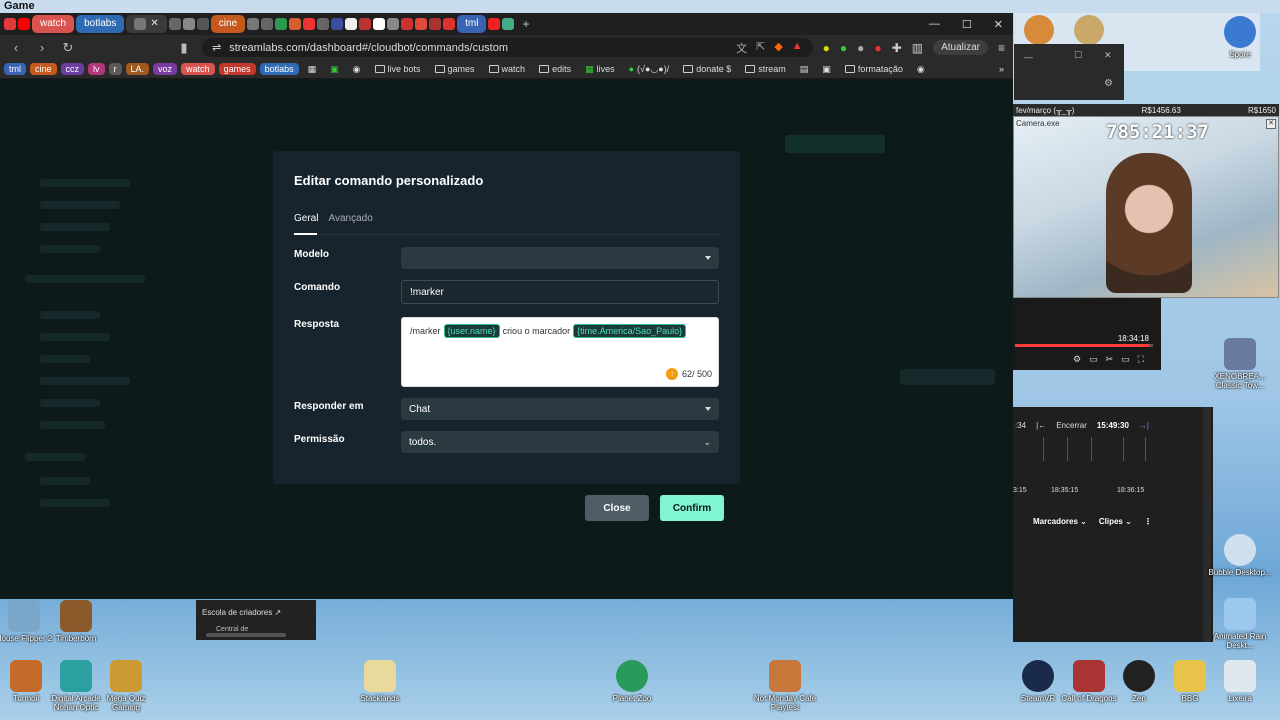 The width and height of the screenshot is (1280, 720). I want to click on maximize-icon: ☐, so click(967, 24).